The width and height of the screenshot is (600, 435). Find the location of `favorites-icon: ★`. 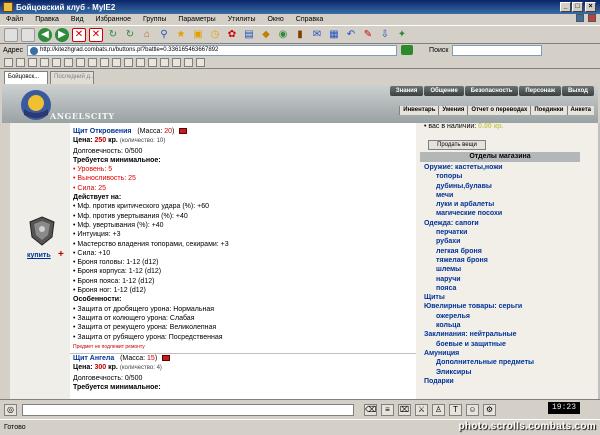

favorites-icon: ★ is located at coordinates (181, 35).